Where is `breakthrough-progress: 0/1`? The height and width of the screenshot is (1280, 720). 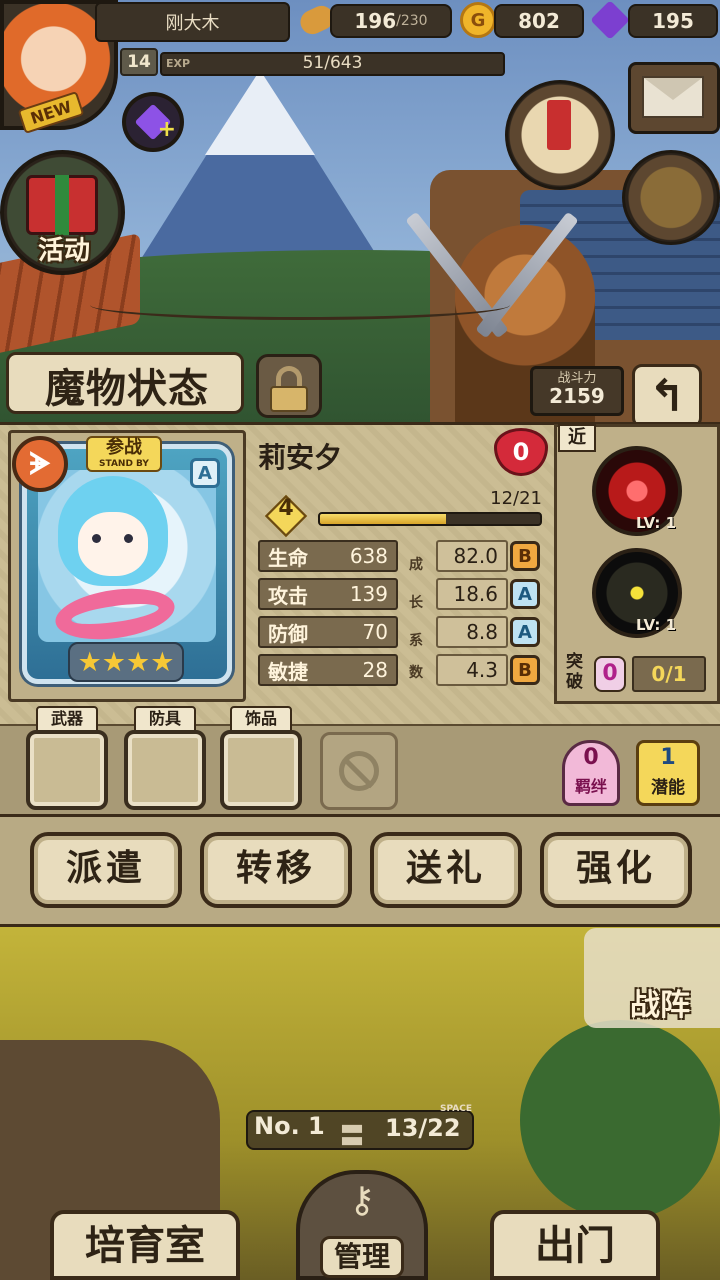
breakthrough-progress: 0/1 is located at coordinates (669, 674).